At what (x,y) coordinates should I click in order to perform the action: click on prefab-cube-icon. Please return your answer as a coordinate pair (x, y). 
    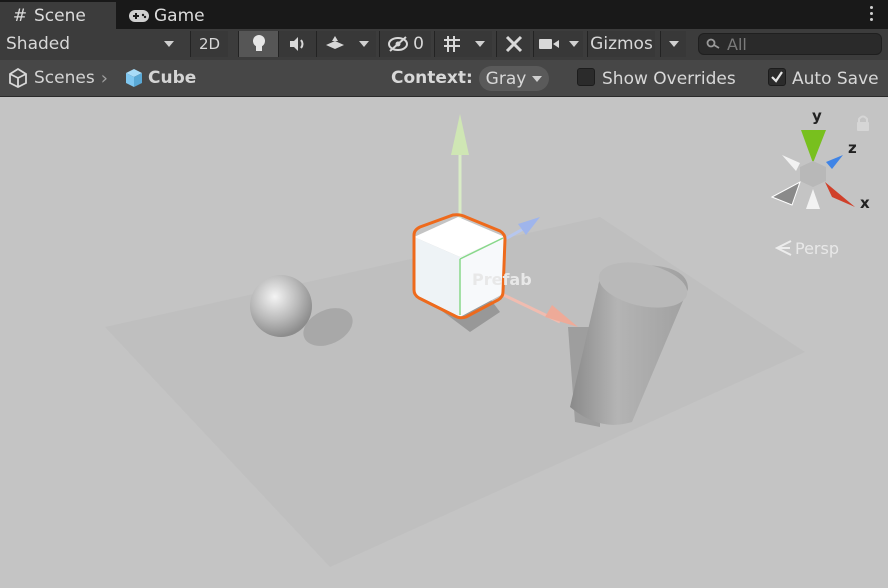
    Looking at the image, I should click on (134, 78).